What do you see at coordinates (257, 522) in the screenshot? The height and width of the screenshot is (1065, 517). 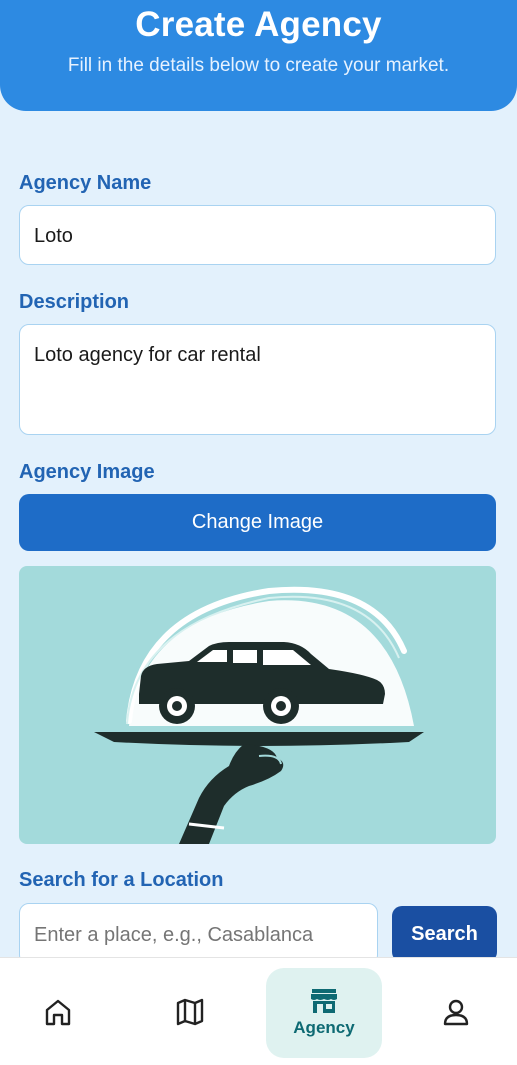 I see `change-image-button: Change Image` at bounding box center [257, 522].